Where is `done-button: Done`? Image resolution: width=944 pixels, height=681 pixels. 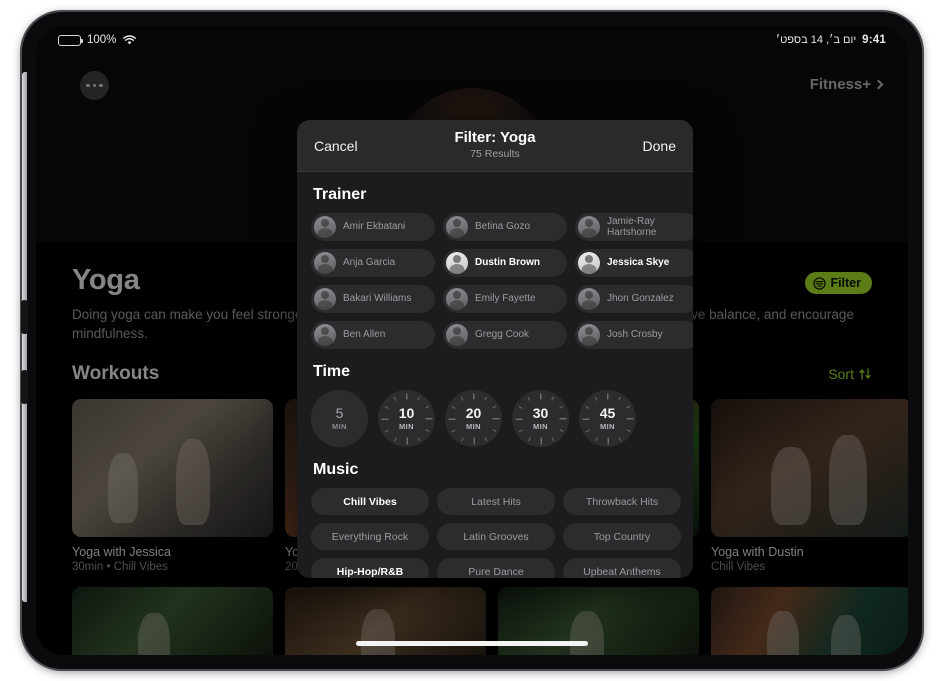
done-button: Done is located at coordinates (659, 146).